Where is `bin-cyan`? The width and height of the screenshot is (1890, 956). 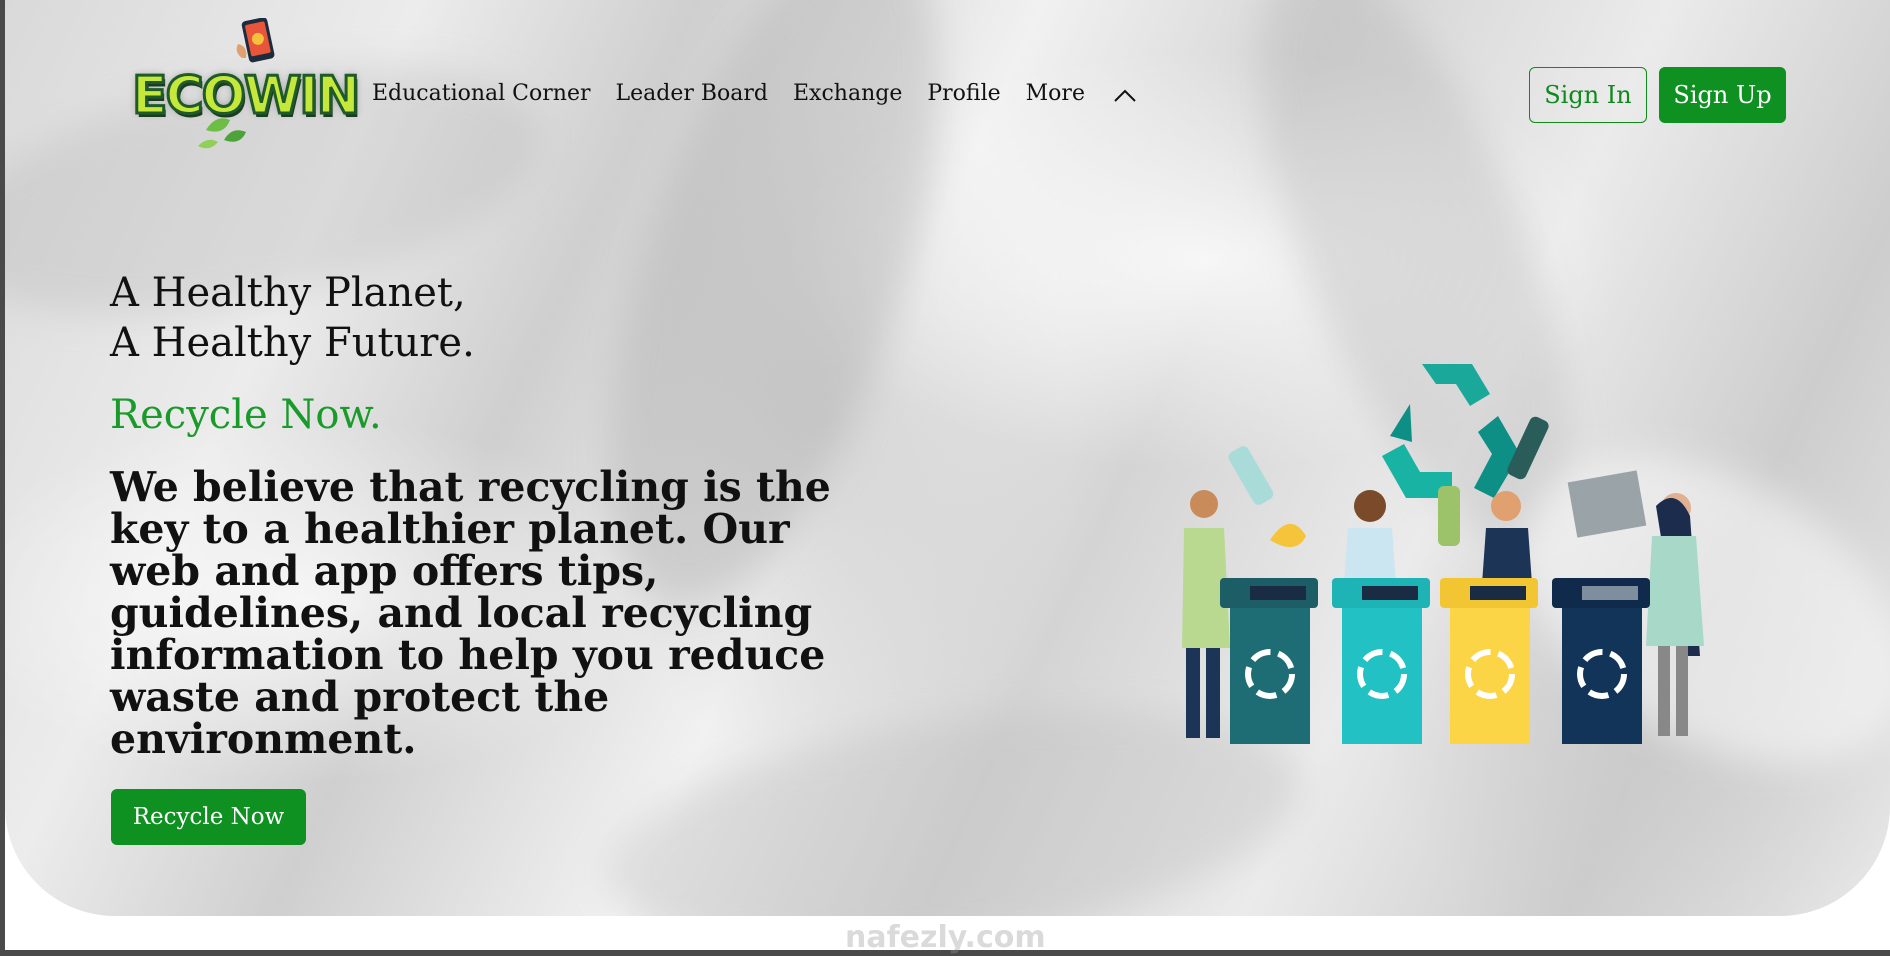 bin-cyan is located at coordinates (1381, 661).